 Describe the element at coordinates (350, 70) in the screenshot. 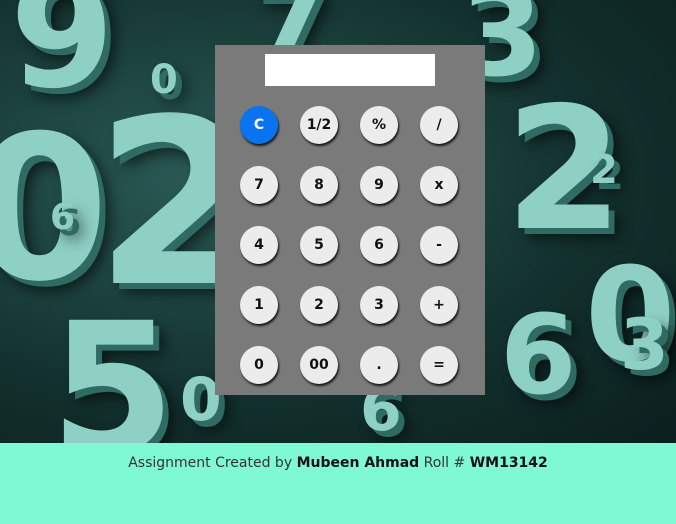

I see `calculator-display` at that location.